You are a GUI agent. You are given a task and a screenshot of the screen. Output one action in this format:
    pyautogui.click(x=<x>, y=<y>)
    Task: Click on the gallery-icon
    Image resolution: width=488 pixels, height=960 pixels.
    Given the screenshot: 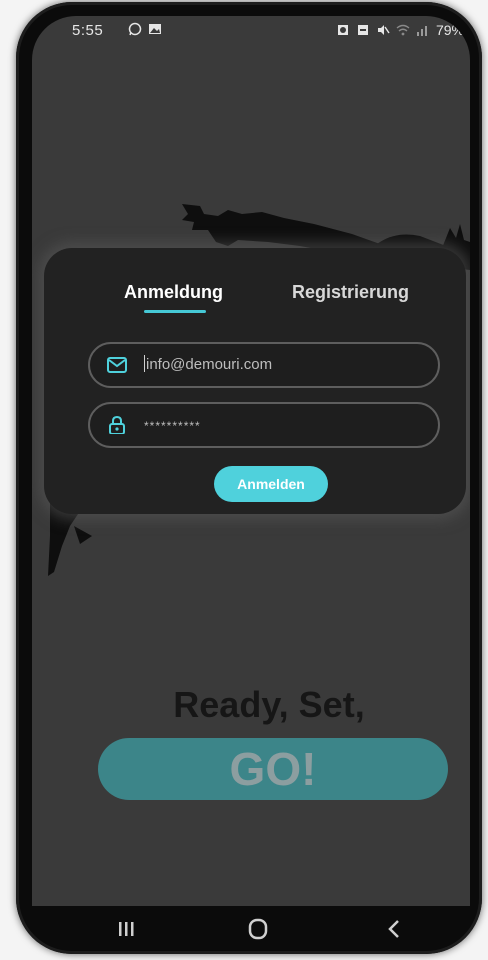 What is the action you would take?
    pyautogui.click(x=155, y=29)
    